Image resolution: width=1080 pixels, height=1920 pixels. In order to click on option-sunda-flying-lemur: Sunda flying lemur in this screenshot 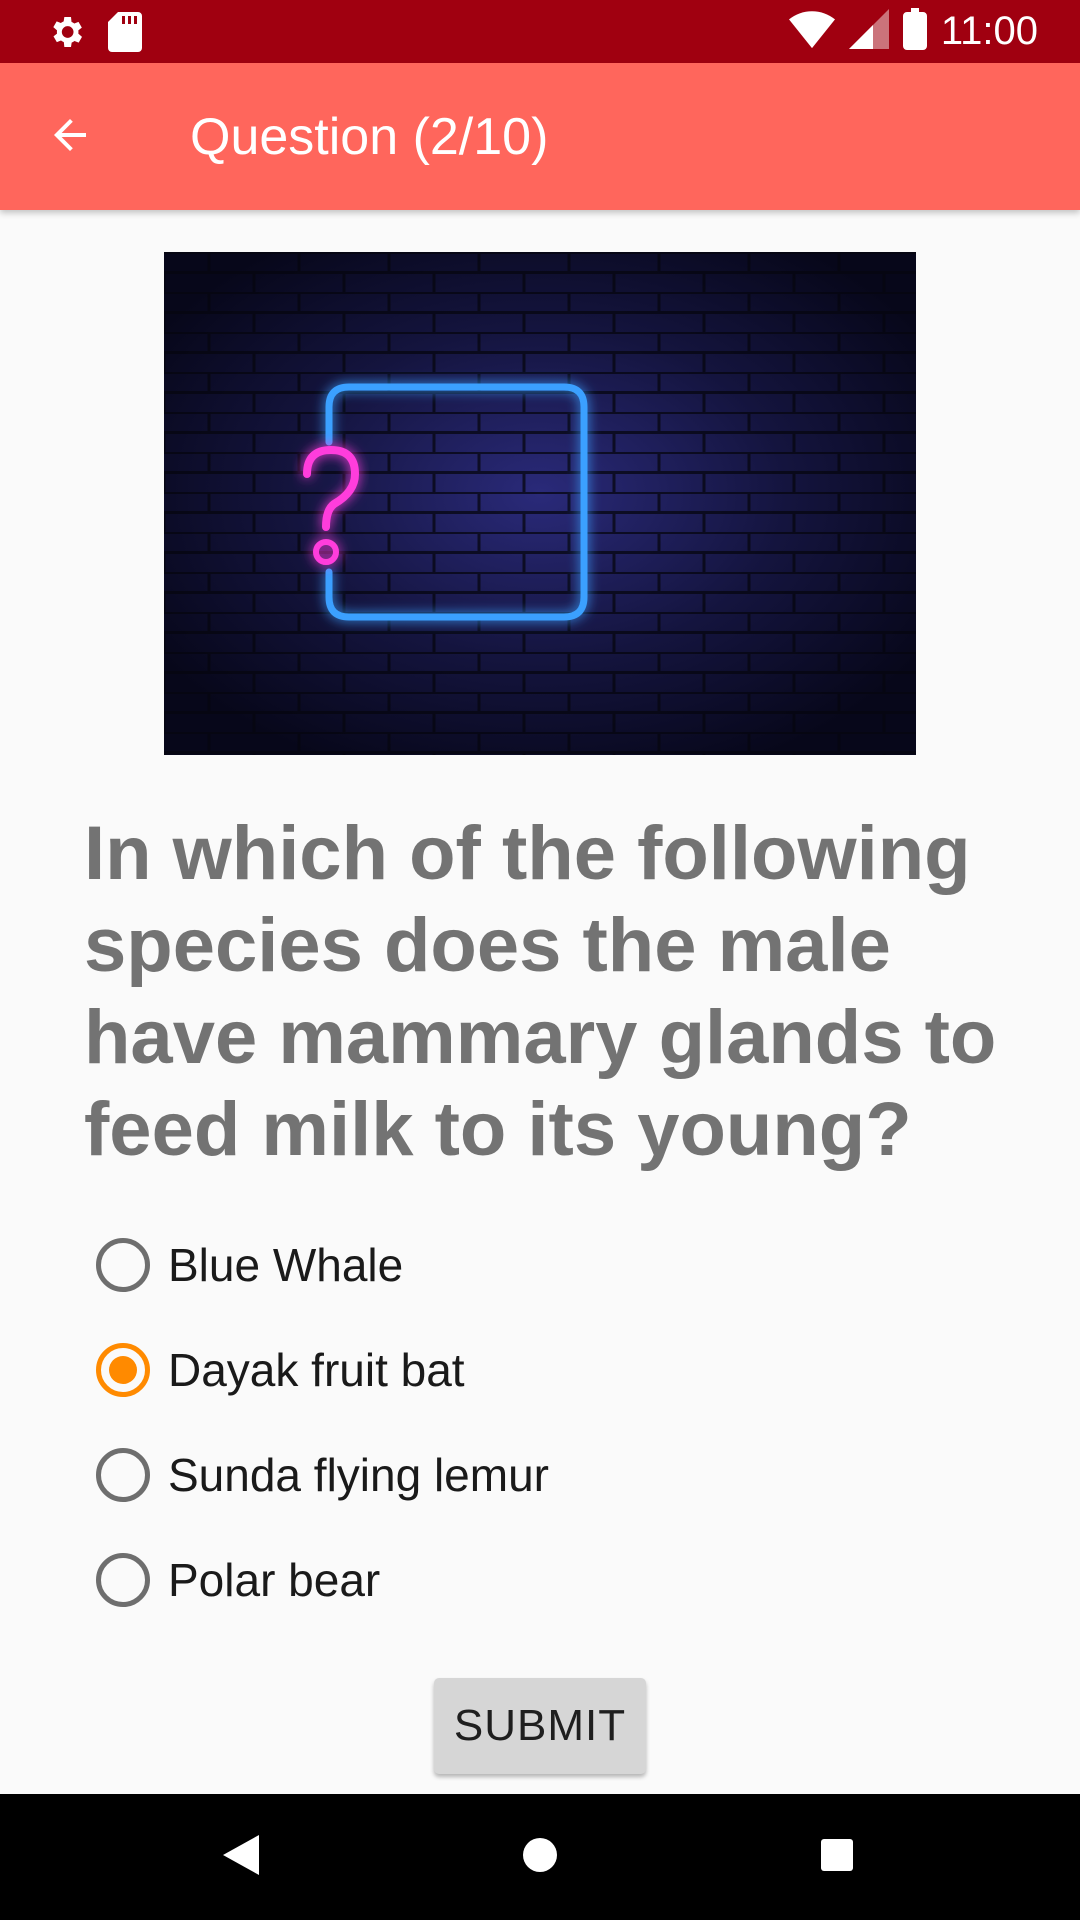, I will do `click(546, 1474)`.